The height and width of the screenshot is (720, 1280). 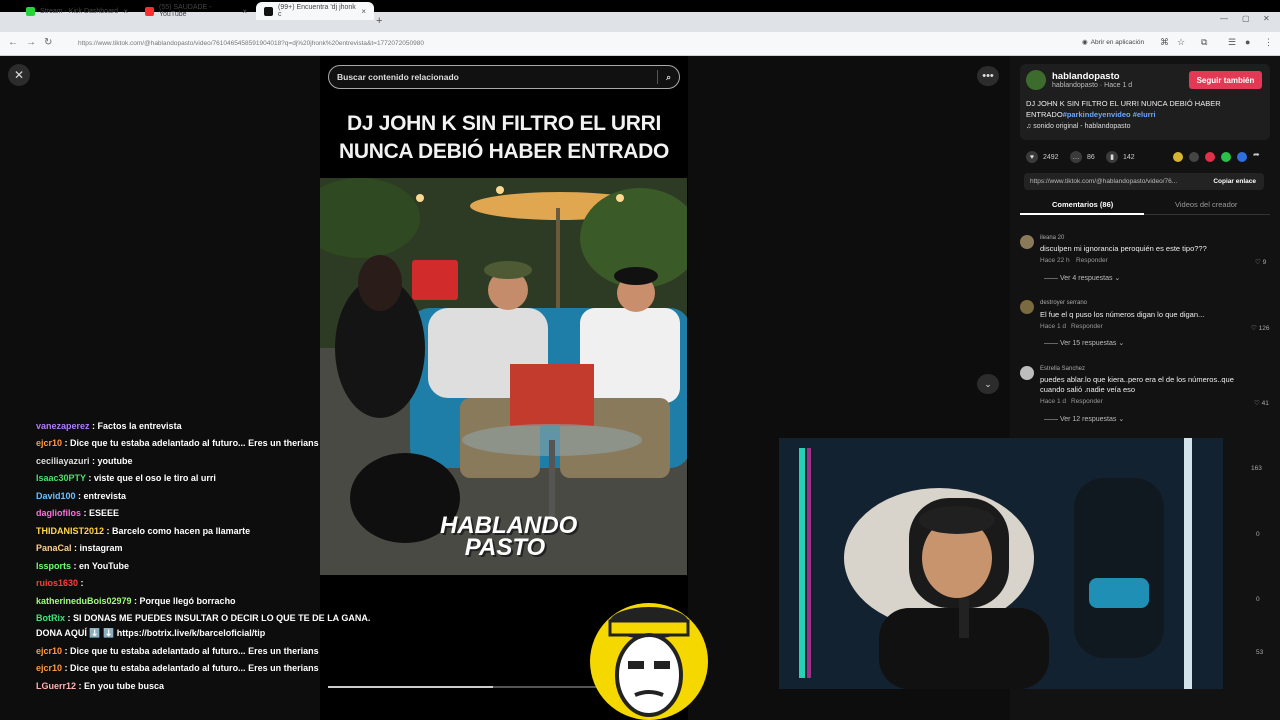 I want to click on share-red-icon, so click(x=1210, y=157).